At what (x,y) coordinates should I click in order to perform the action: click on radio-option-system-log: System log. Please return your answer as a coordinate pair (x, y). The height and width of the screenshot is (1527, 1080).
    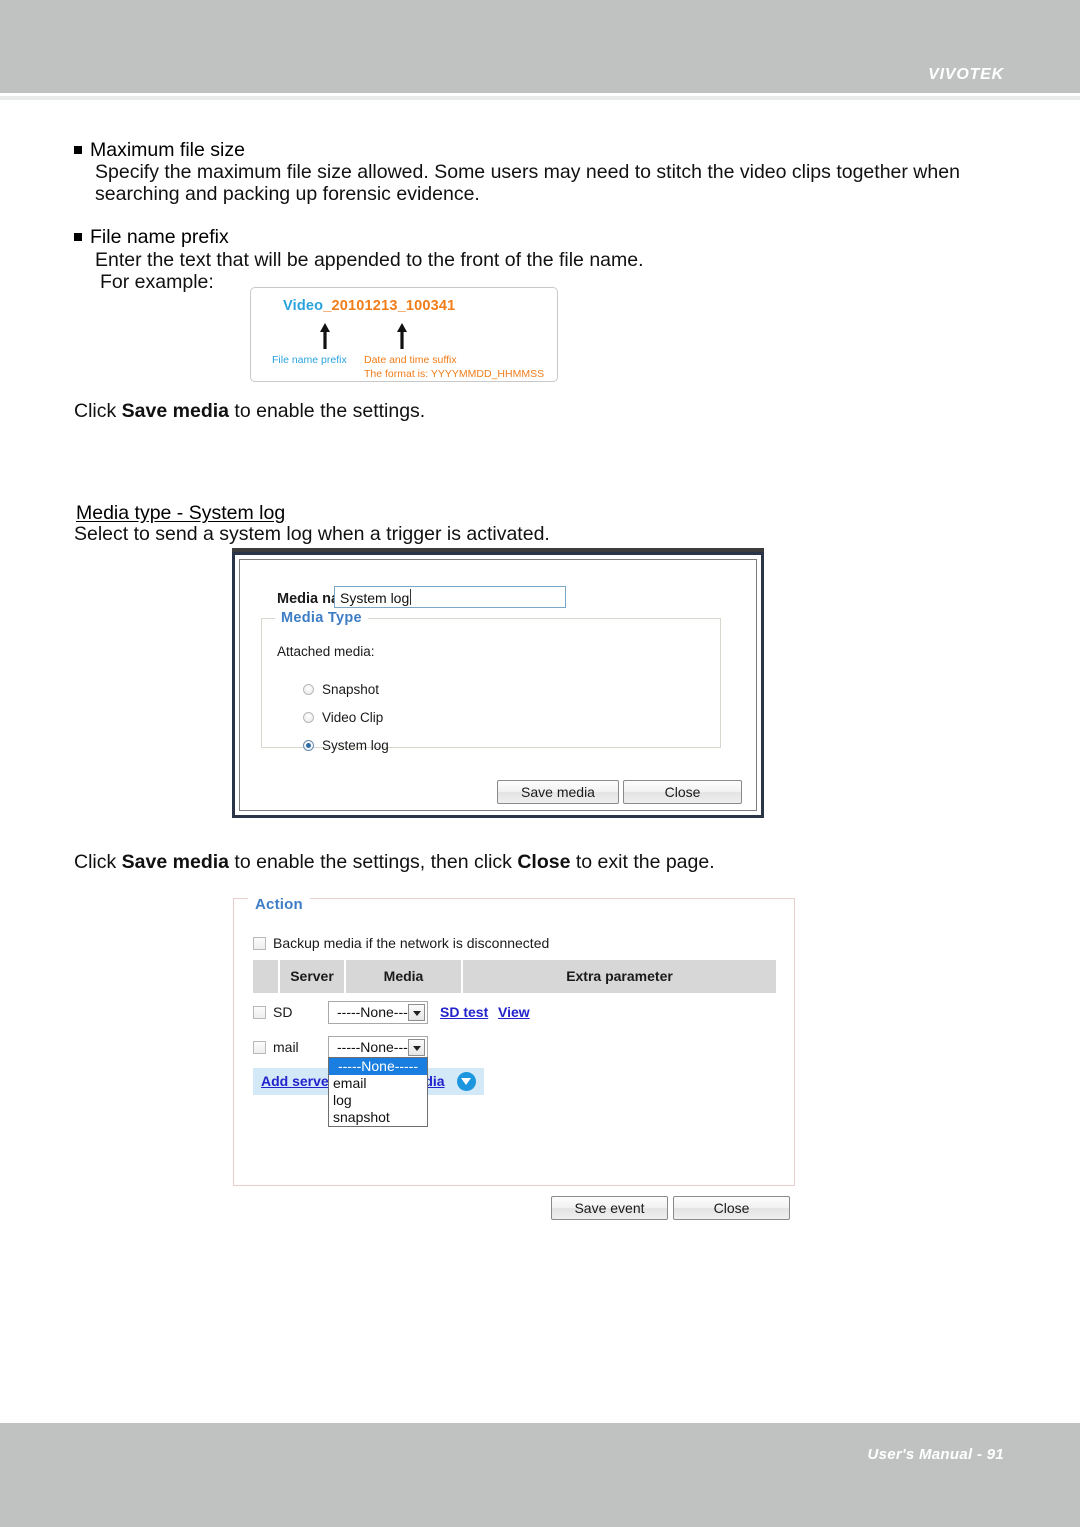
    Looking at the image, I should click on (346, 745).